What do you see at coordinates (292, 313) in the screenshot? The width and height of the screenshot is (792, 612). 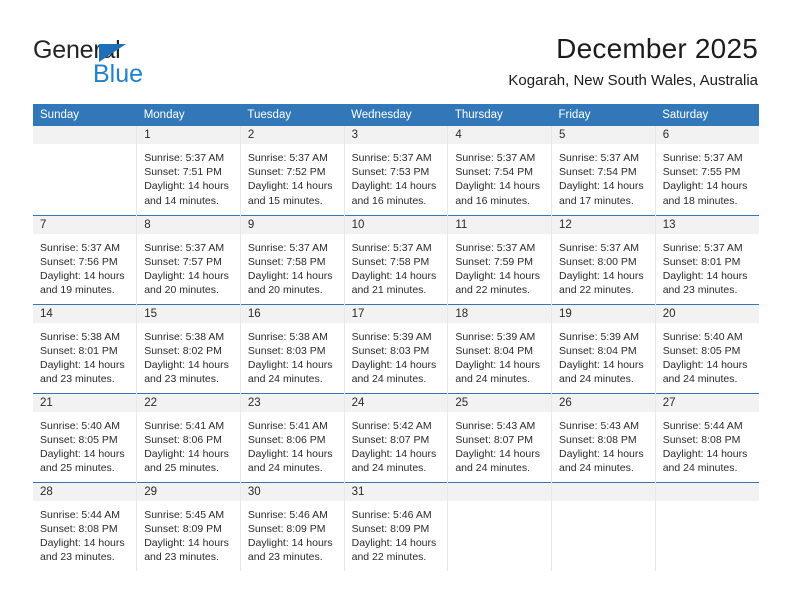 I see `day-number: 16` at bounding box center [292, 313].